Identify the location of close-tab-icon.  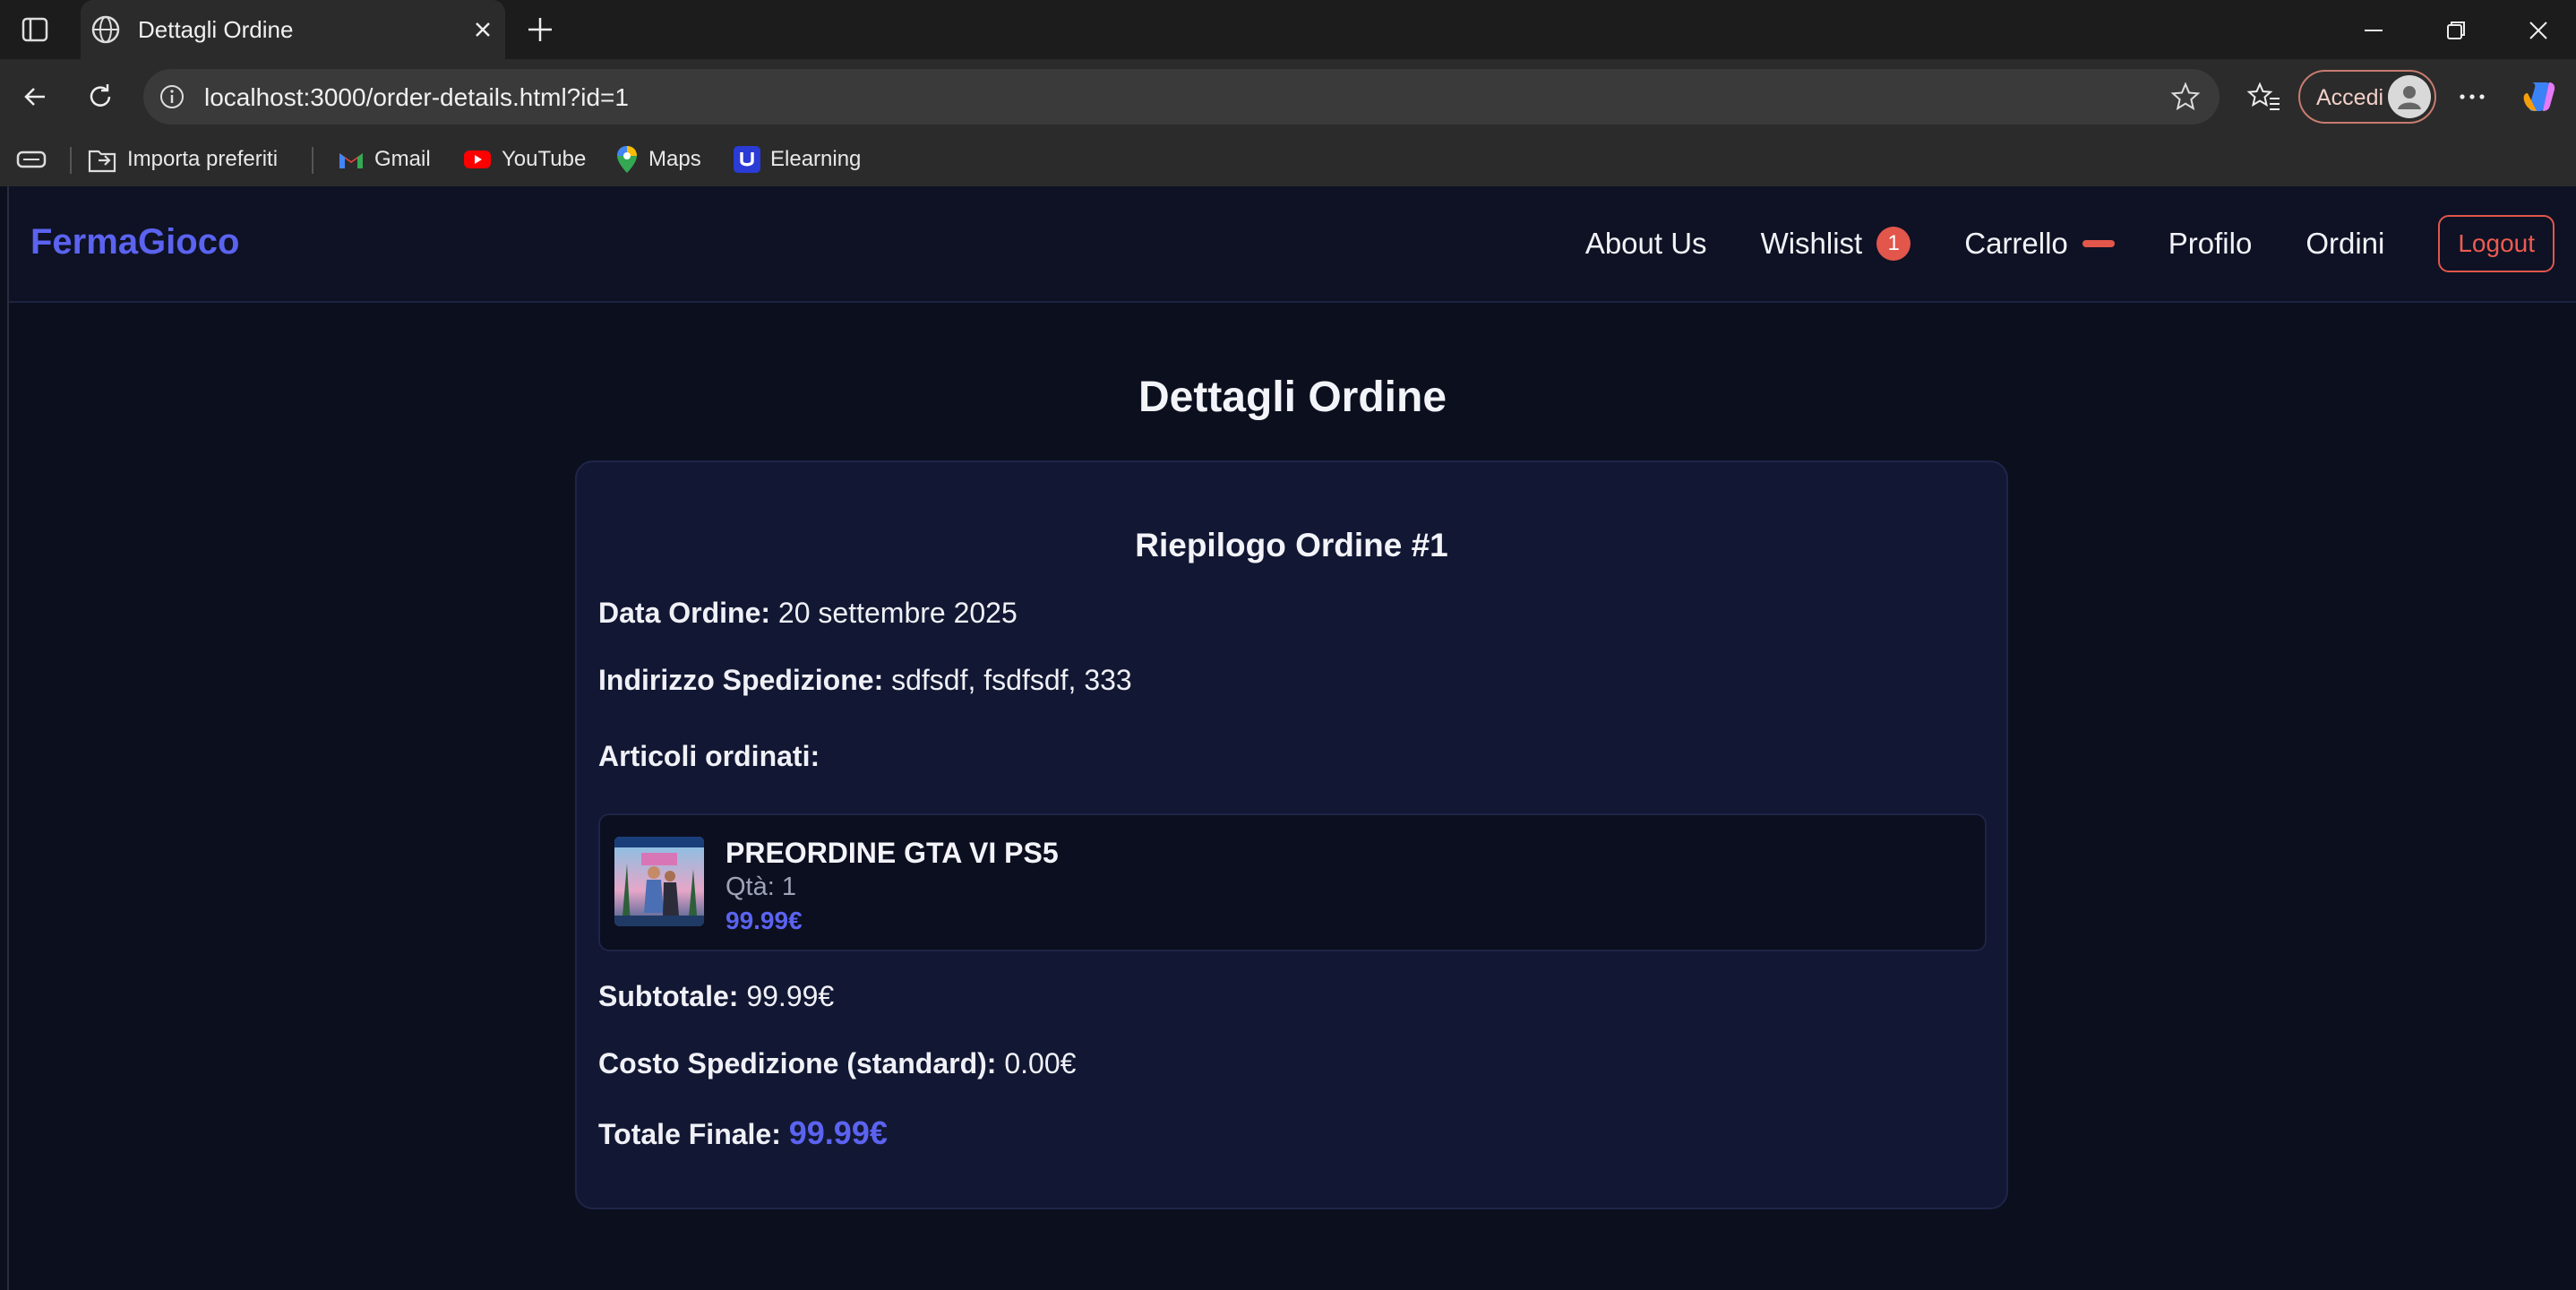
(483, 30).